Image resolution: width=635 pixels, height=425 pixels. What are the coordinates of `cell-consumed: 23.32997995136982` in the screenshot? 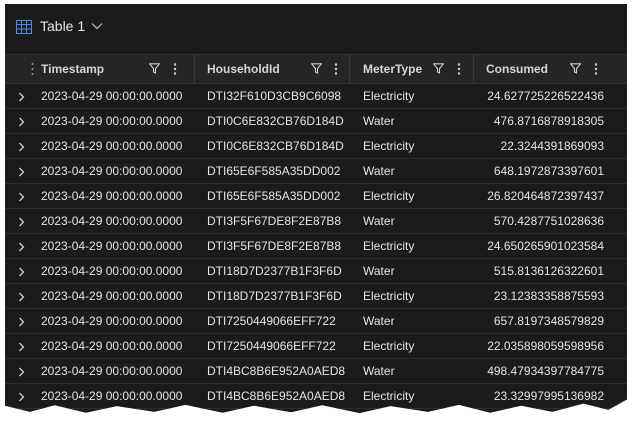 It's located at (548, 396).